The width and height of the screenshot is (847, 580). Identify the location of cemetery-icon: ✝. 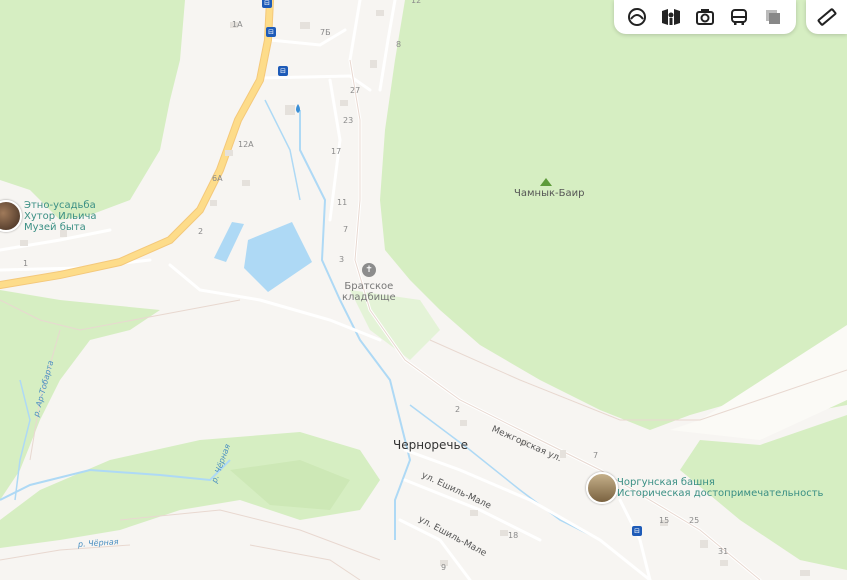
(369, 270).